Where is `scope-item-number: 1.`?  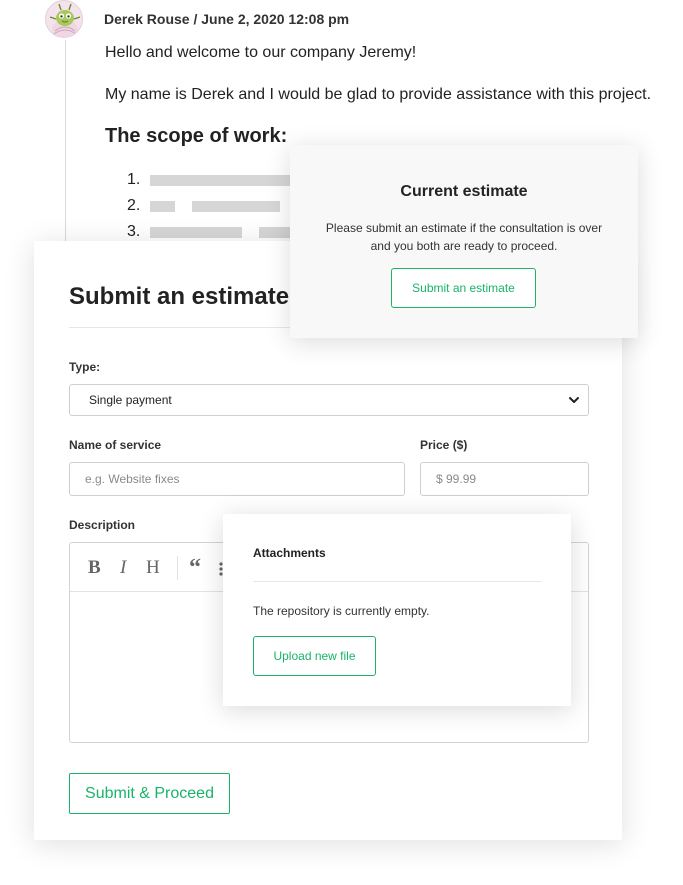
scope-item-number: 1. is located at coordinates (134, 179).